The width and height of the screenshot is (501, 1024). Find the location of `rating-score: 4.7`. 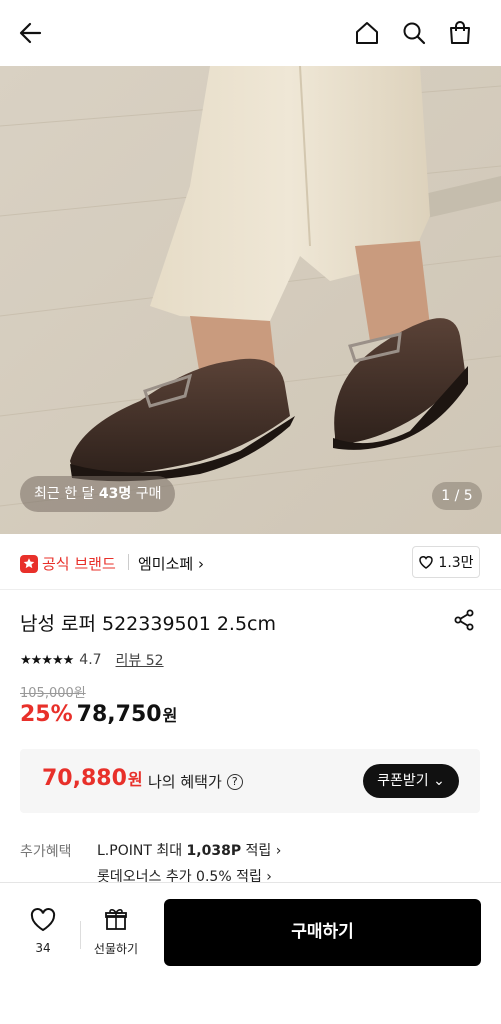

rating-score: 4.7 is located at coordinates (90, 660).